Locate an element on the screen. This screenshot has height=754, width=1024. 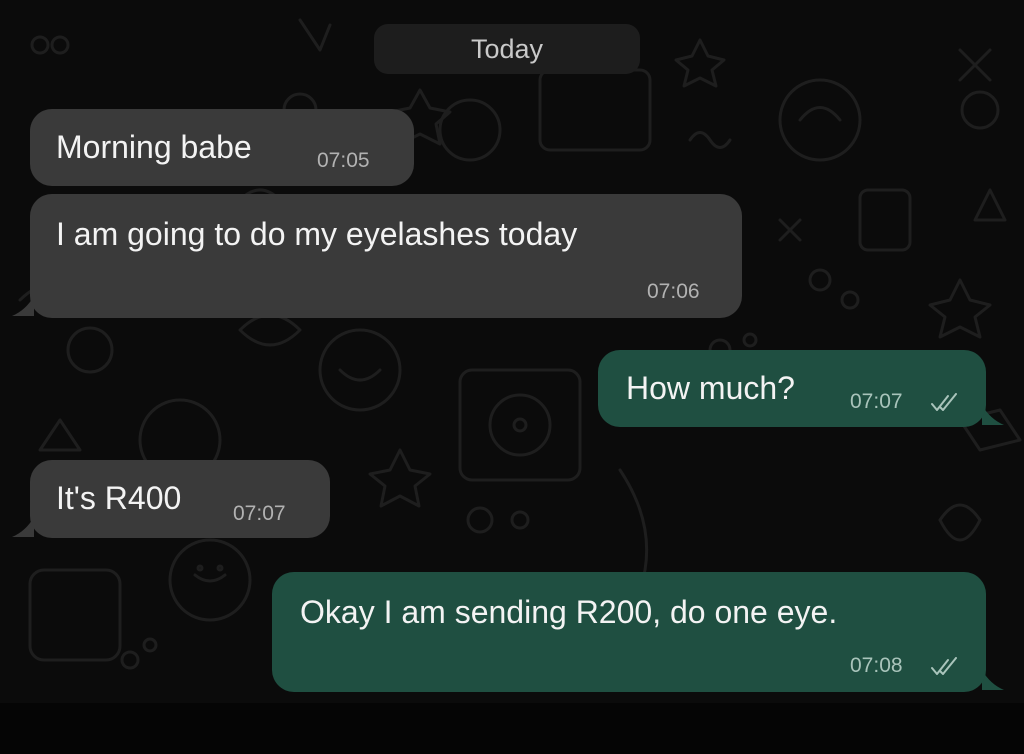
bottom-bar is located at coordinates (512, 728).